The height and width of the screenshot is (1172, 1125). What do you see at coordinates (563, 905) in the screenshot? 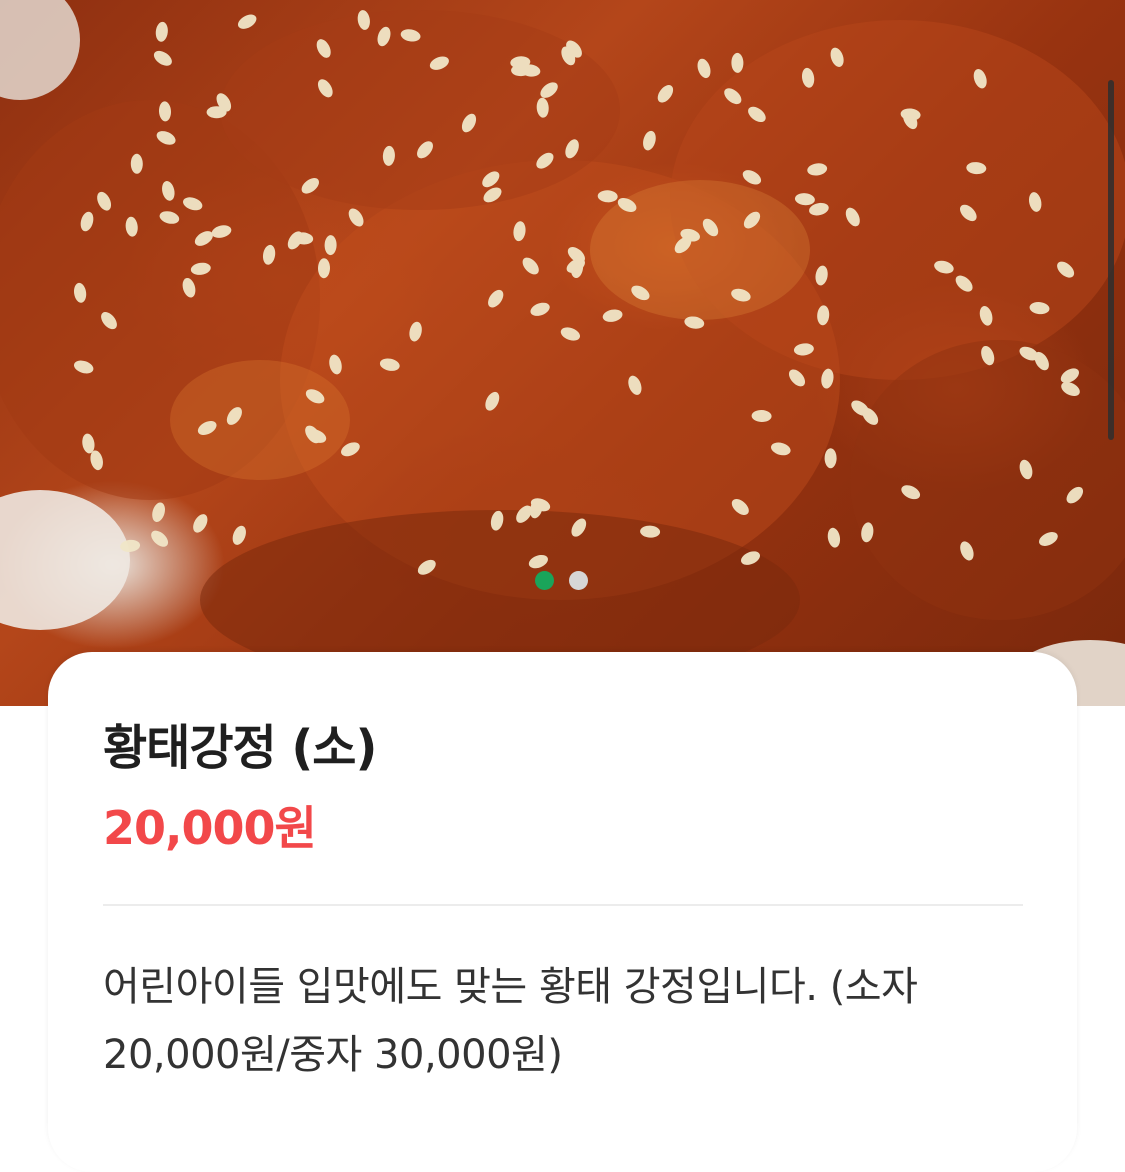
I see `divider` at bounding box center [563, 905].